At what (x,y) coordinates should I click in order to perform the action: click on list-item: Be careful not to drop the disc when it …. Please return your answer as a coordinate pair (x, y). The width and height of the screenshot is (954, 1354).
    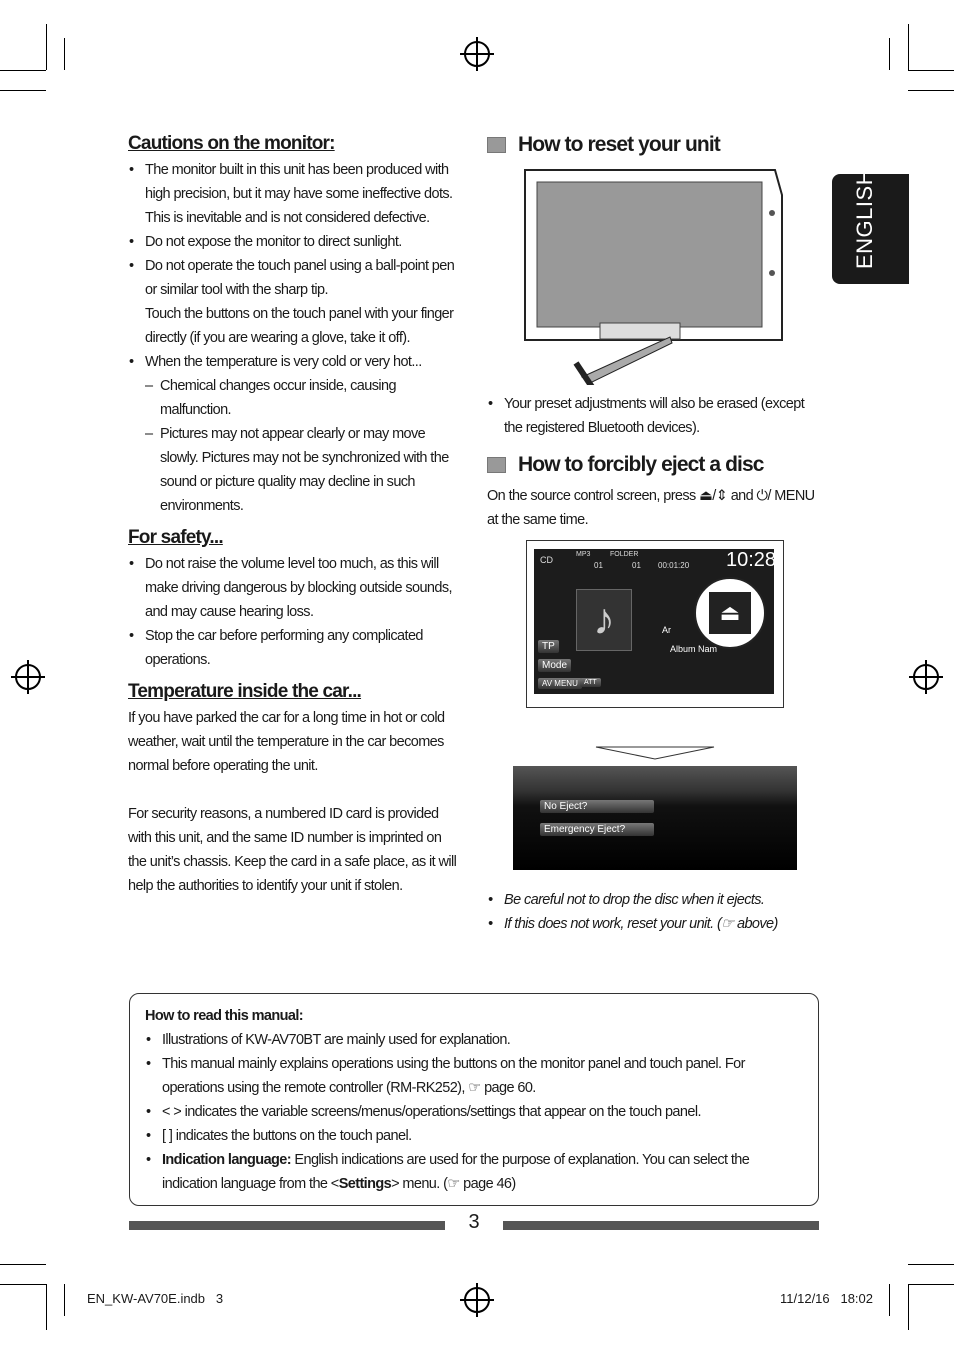
    Looking at the image, I should click on (652, 900).